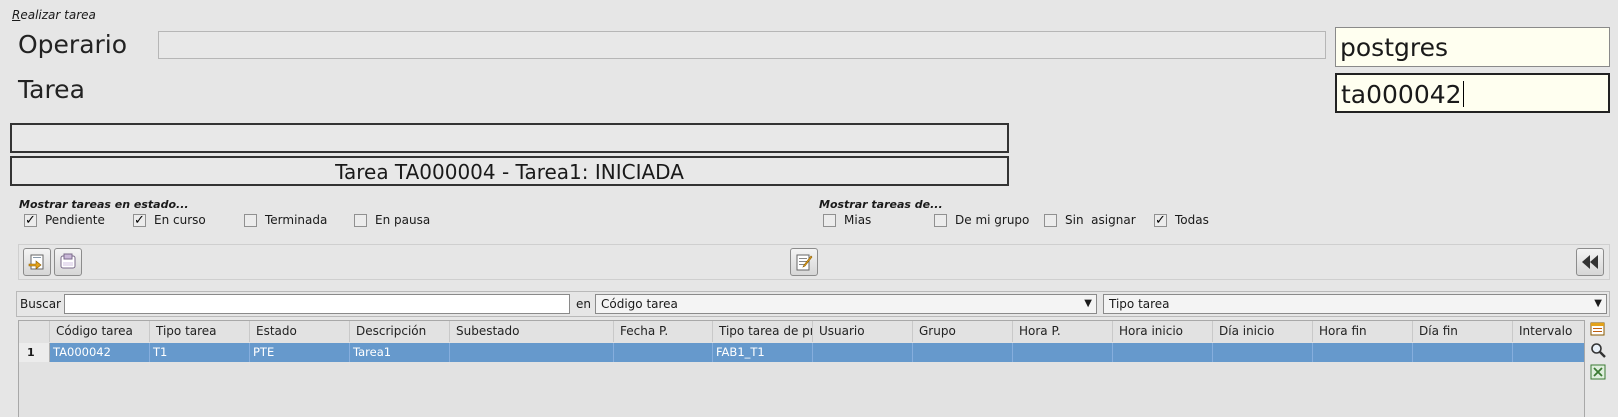  I want to click on save-task-button, so click(68, 262).